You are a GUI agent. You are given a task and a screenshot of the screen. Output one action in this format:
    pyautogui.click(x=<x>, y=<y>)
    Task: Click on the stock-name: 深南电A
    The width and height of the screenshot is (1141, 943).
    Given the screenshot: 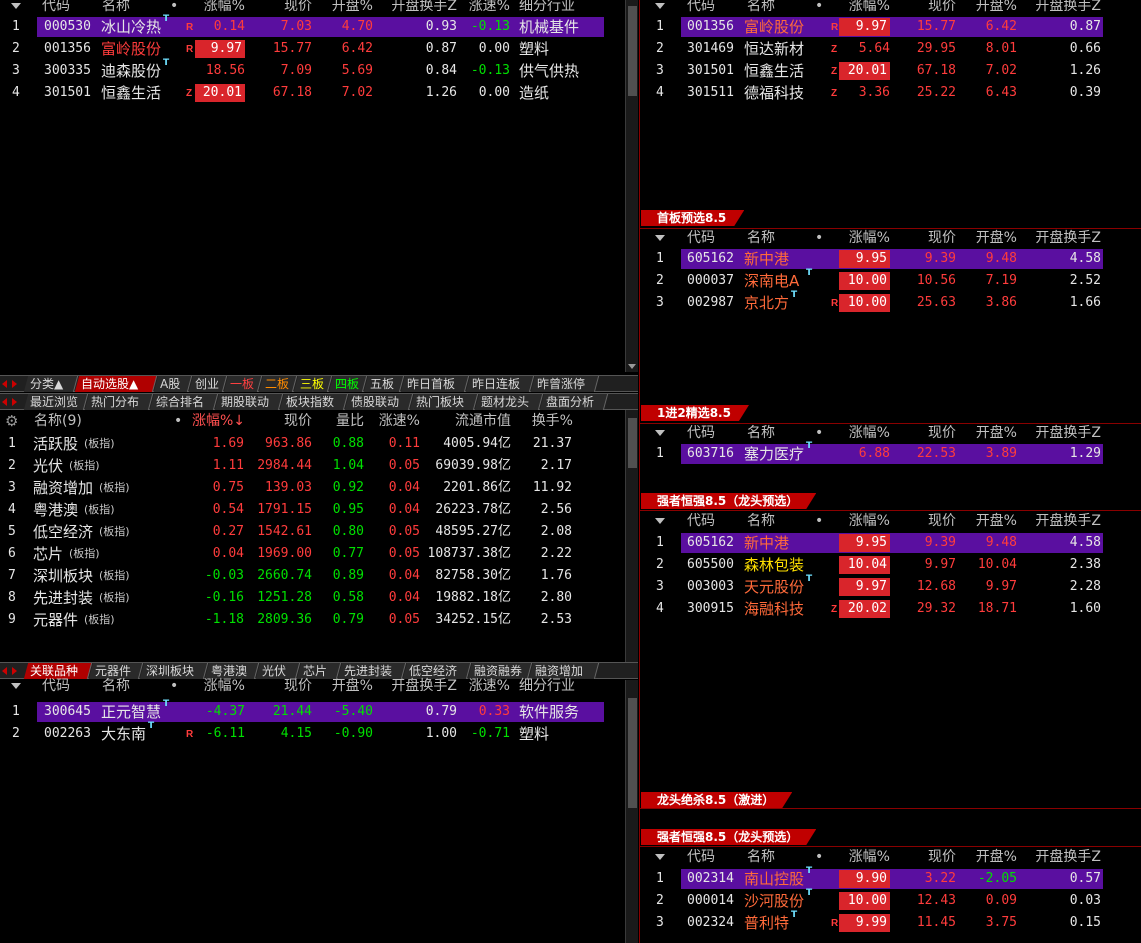 What is the action you would take?
    pyautogui.click(x=771, y=281)
    